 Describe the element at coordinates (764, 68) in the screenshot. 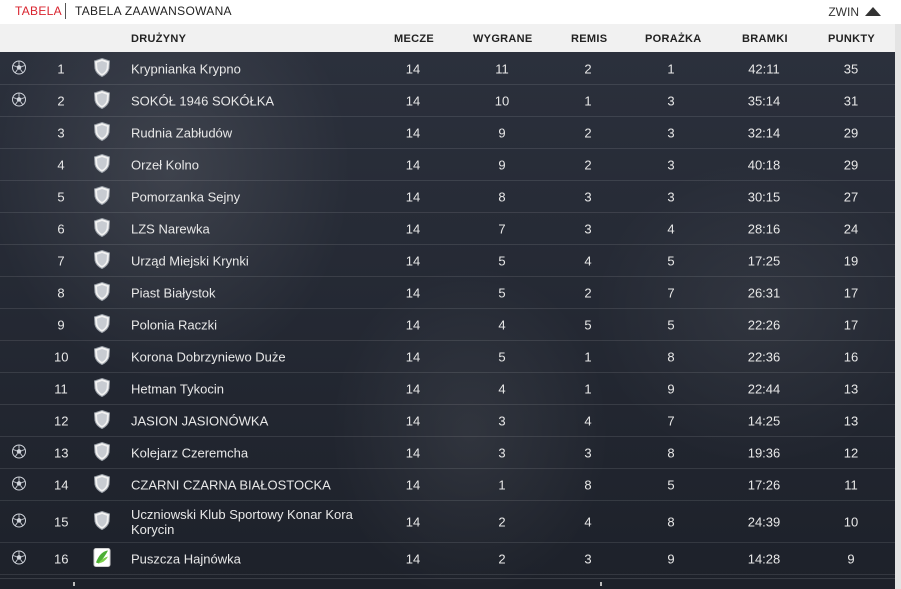

I see `goals-value: 42:11` at that location.